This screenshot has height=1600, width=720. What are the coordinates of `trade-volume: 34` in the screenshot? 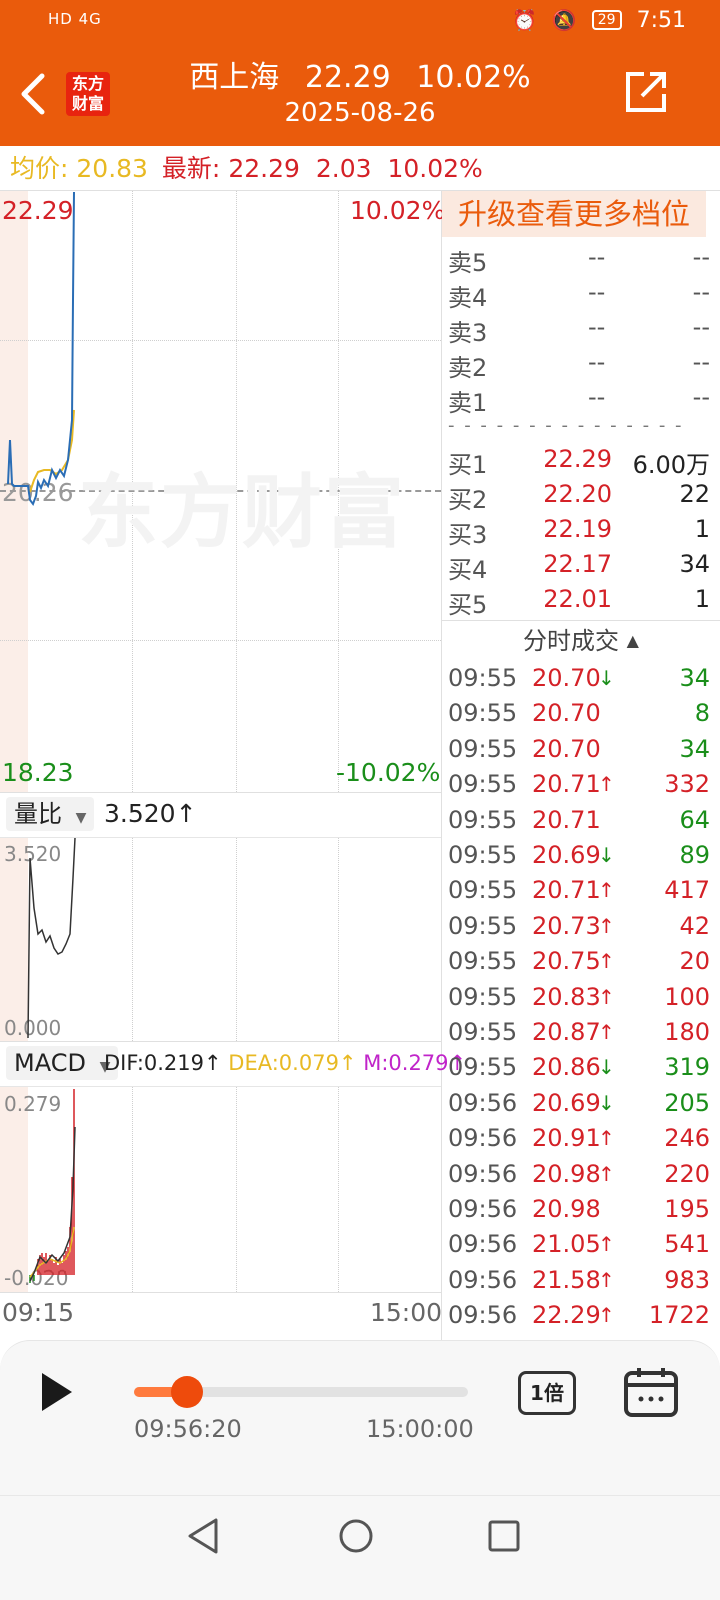 It's located at (694, 748).